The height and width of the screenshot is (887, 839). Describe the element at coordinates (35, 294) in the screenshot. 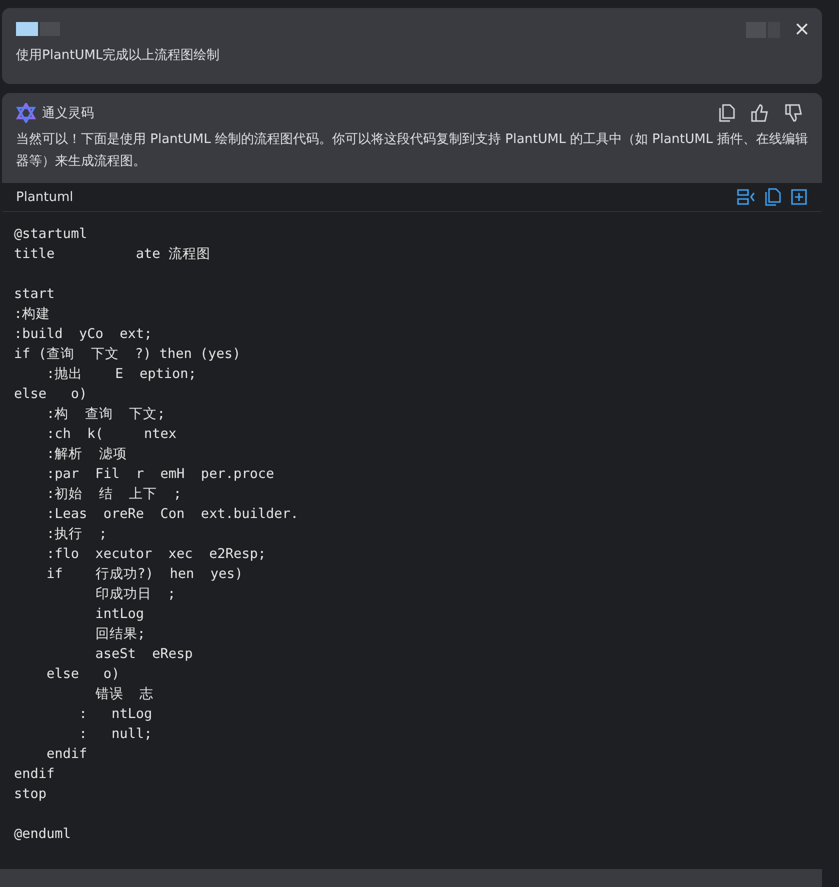

I see `code-line: start` at that location.